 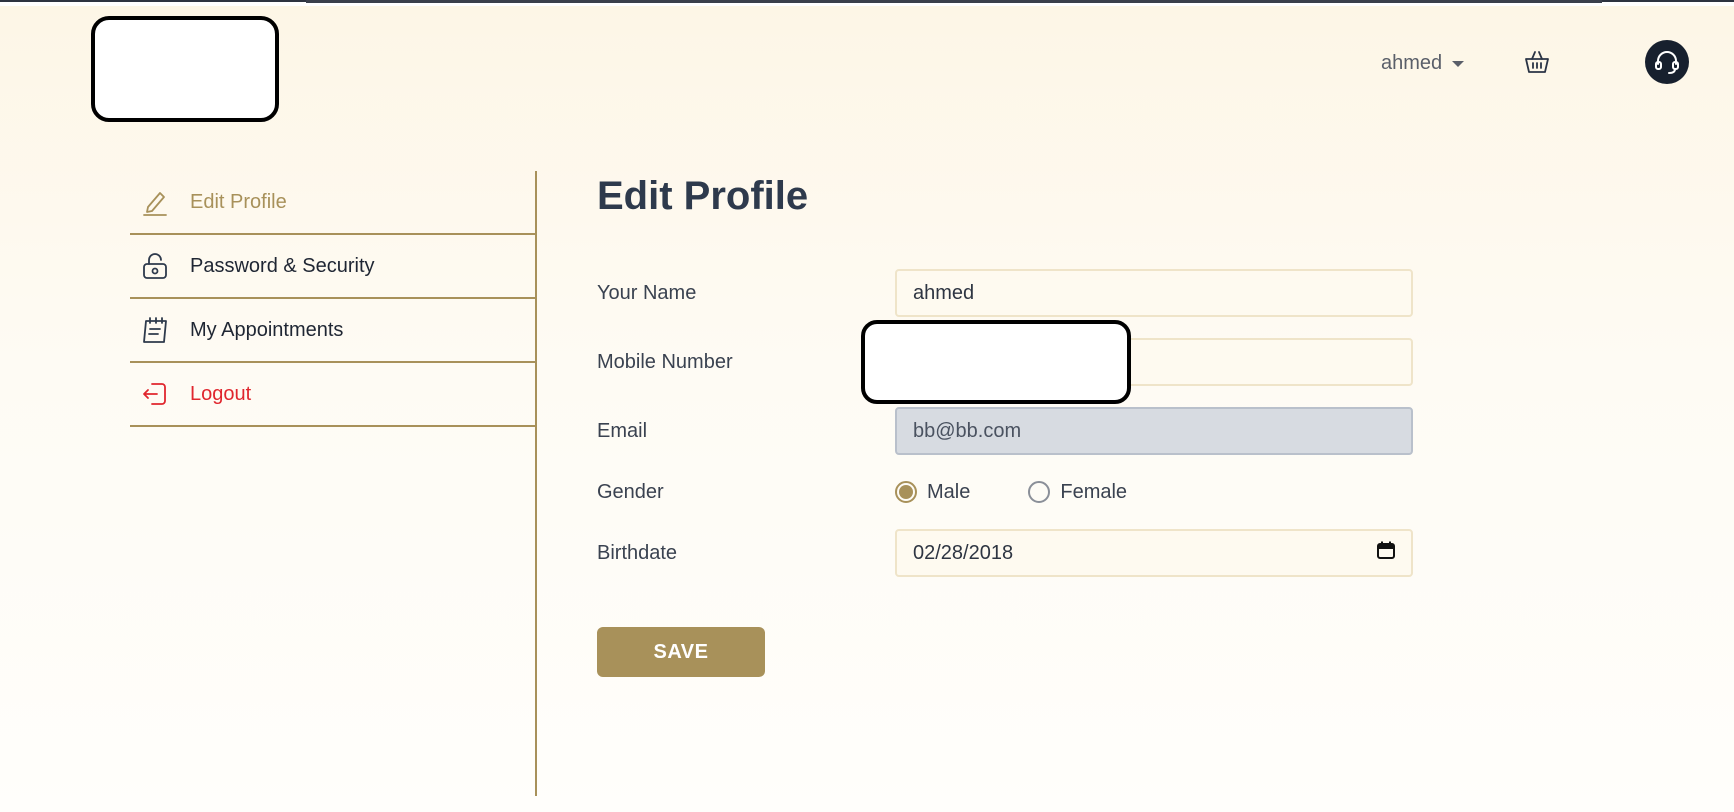 I want to click on browser-top-strip, so click(x=867, y=3).